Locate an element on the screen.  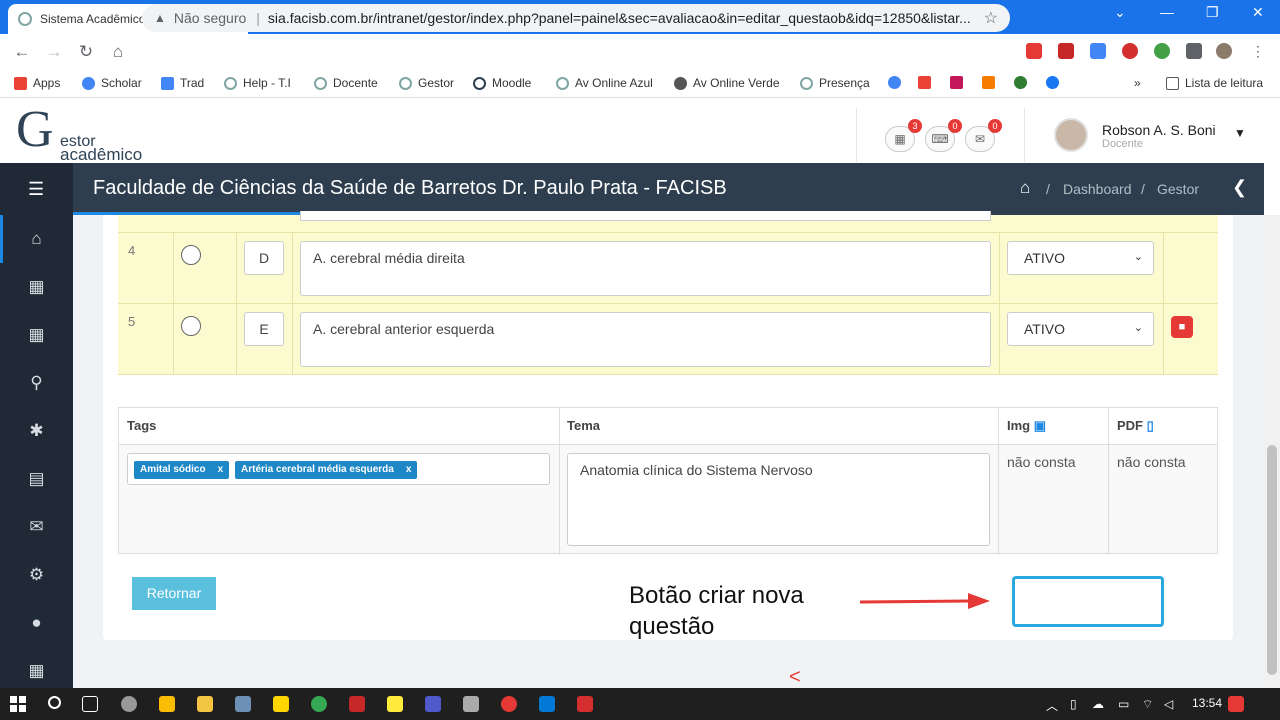
sticky-notes-icon is located at coordinates (395, 704).